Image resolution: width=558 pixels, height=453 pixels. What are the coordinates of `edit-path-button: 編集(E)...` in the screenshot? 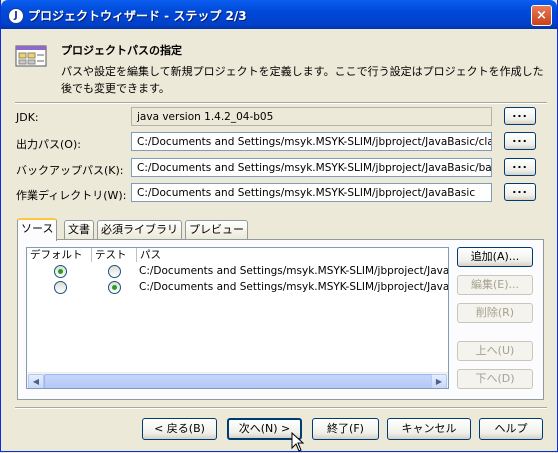 It's located at (495, 285).